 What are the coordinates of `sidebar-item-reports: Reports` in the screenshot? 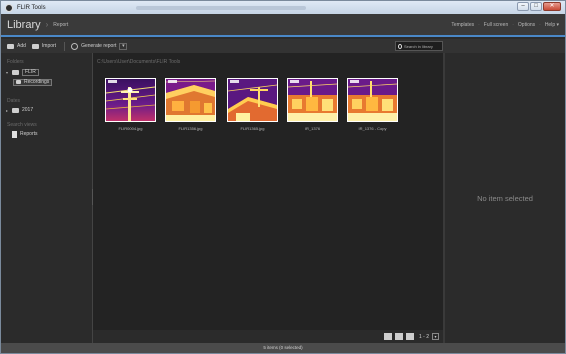 It's located at (46, 134).